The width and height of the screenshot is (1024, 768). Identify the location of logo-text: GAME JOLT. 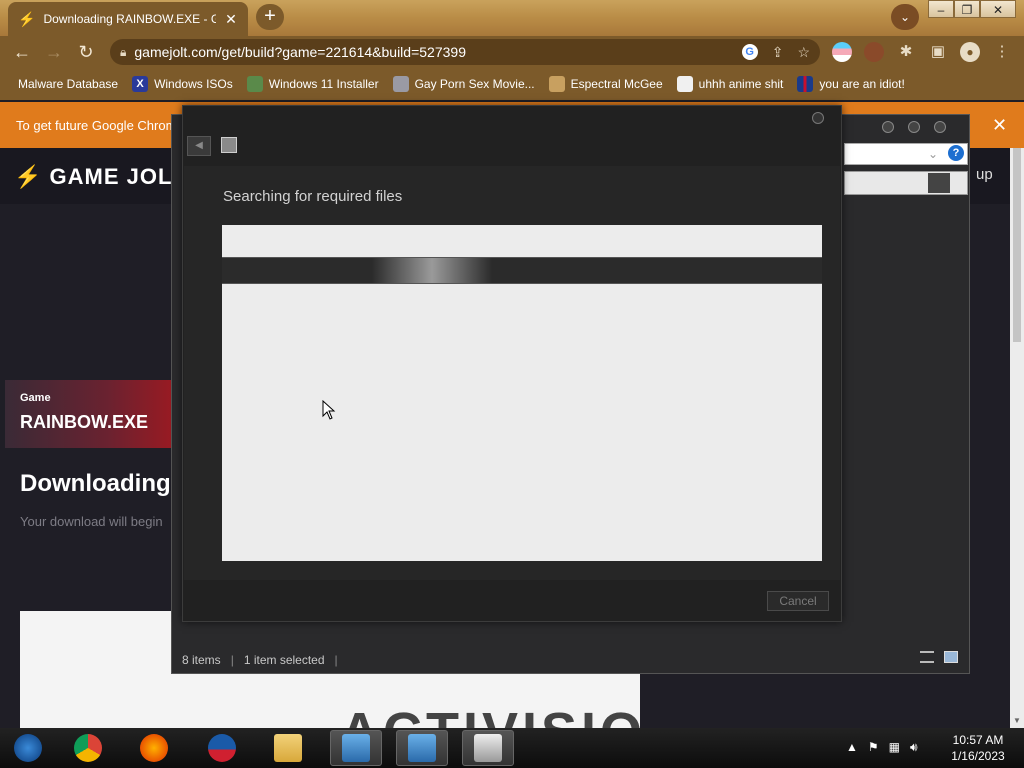
(117, 176).